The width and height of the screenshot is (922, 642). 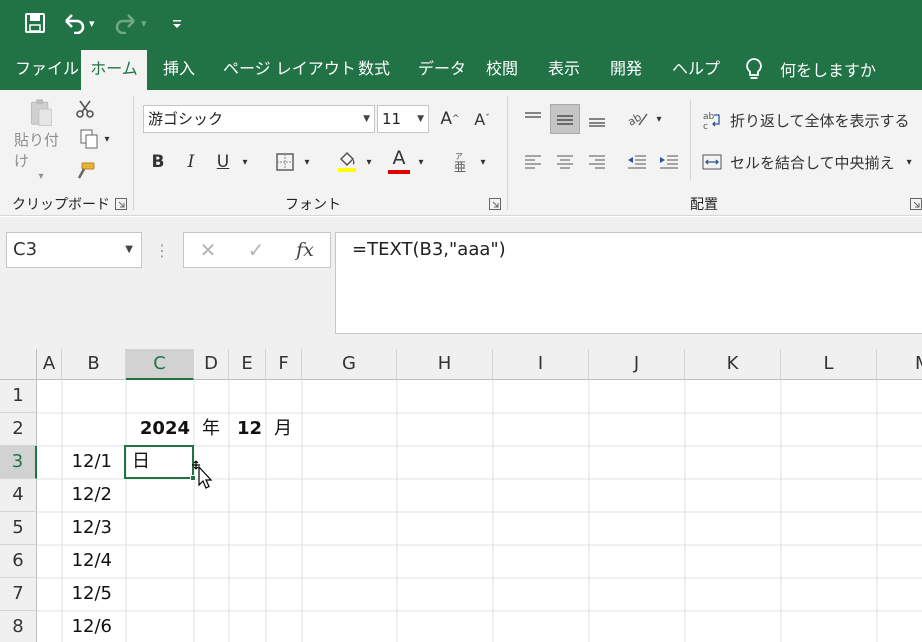 What do you see at coordinates (637, 162) in the screenshot?
I see `decrease-indent-icon` at bounding box center [637, 162].